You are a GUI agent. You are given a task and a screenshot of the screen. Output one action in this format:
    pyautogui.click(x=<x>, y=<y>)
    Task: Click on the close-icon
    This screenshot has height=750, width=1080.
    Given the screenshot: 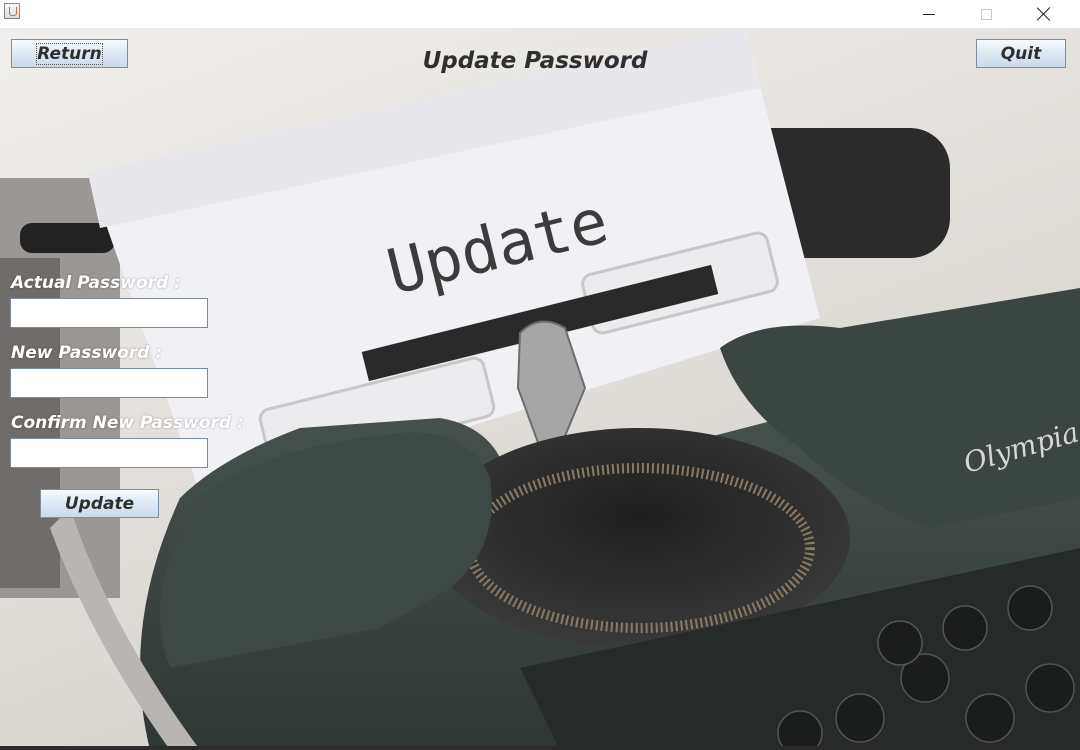 What is the action you would take?
    pyautogui.click(x=1044, y=14)
    